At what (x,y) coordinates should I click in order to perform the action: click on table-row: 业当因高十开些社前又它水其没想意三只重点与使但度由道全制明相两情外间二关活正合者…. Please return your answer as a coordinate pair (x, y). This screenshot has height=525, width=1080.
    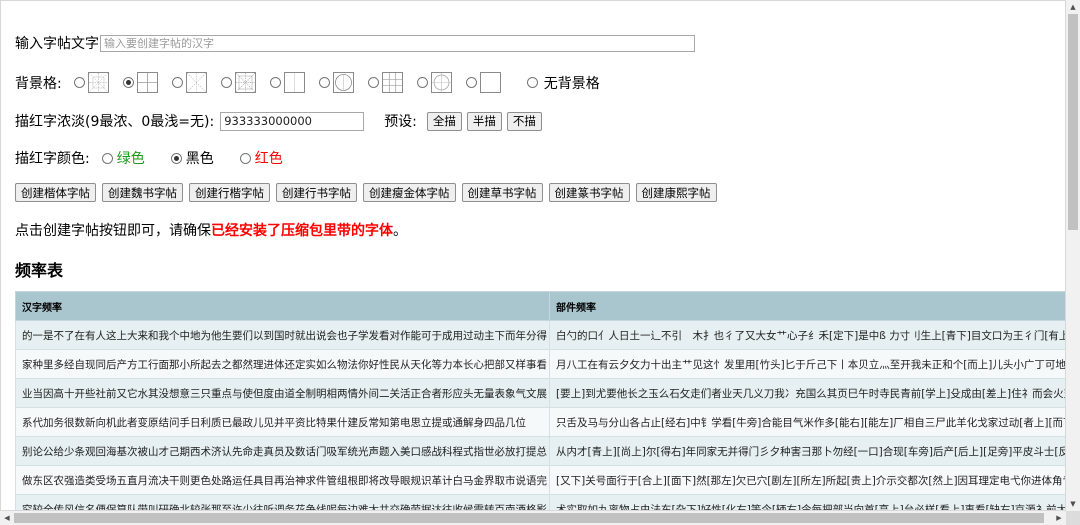
    Looking at the image, I should click on (540, 393).